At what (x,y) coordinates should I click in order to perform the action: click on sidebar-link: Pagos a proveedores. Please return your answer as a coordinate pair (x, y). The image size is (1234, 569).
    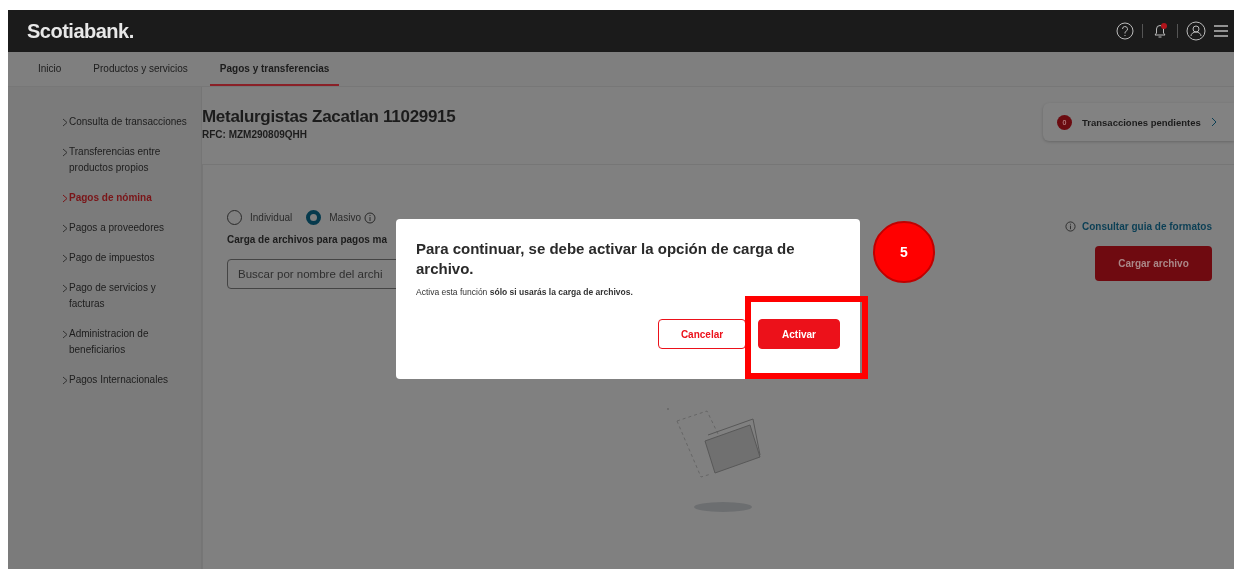
    Looking at the image, I should click on (117, 228).